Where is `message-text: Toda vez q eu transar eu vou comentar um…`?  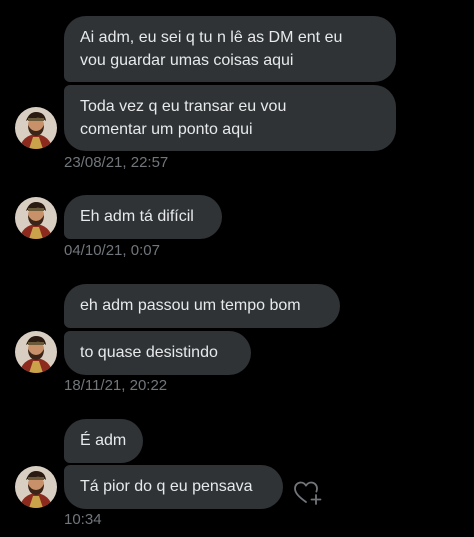 message-text: Toda vez q eu transar eu vou comentar um… is located at coordinates (183, 118).